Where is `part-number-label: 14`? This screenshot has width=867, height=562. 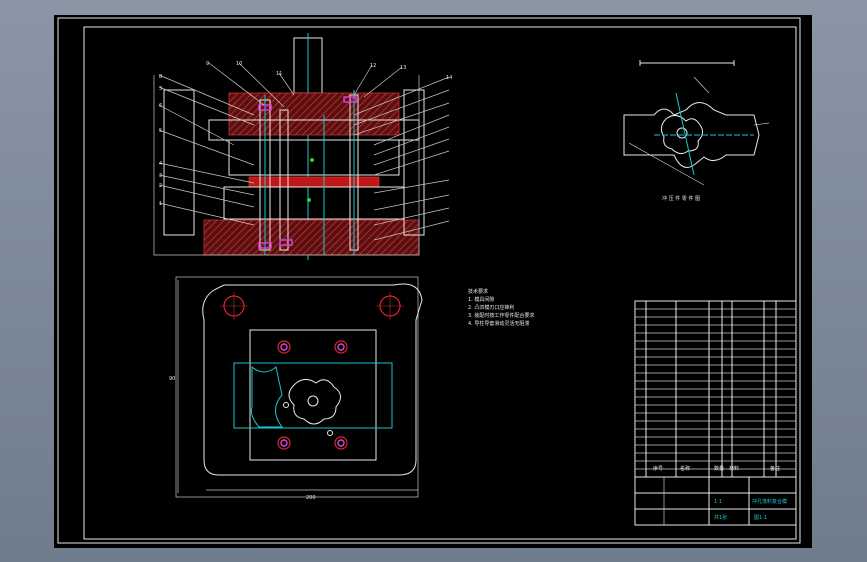
part-number-label: 14 is located at coordinates (449, 78).